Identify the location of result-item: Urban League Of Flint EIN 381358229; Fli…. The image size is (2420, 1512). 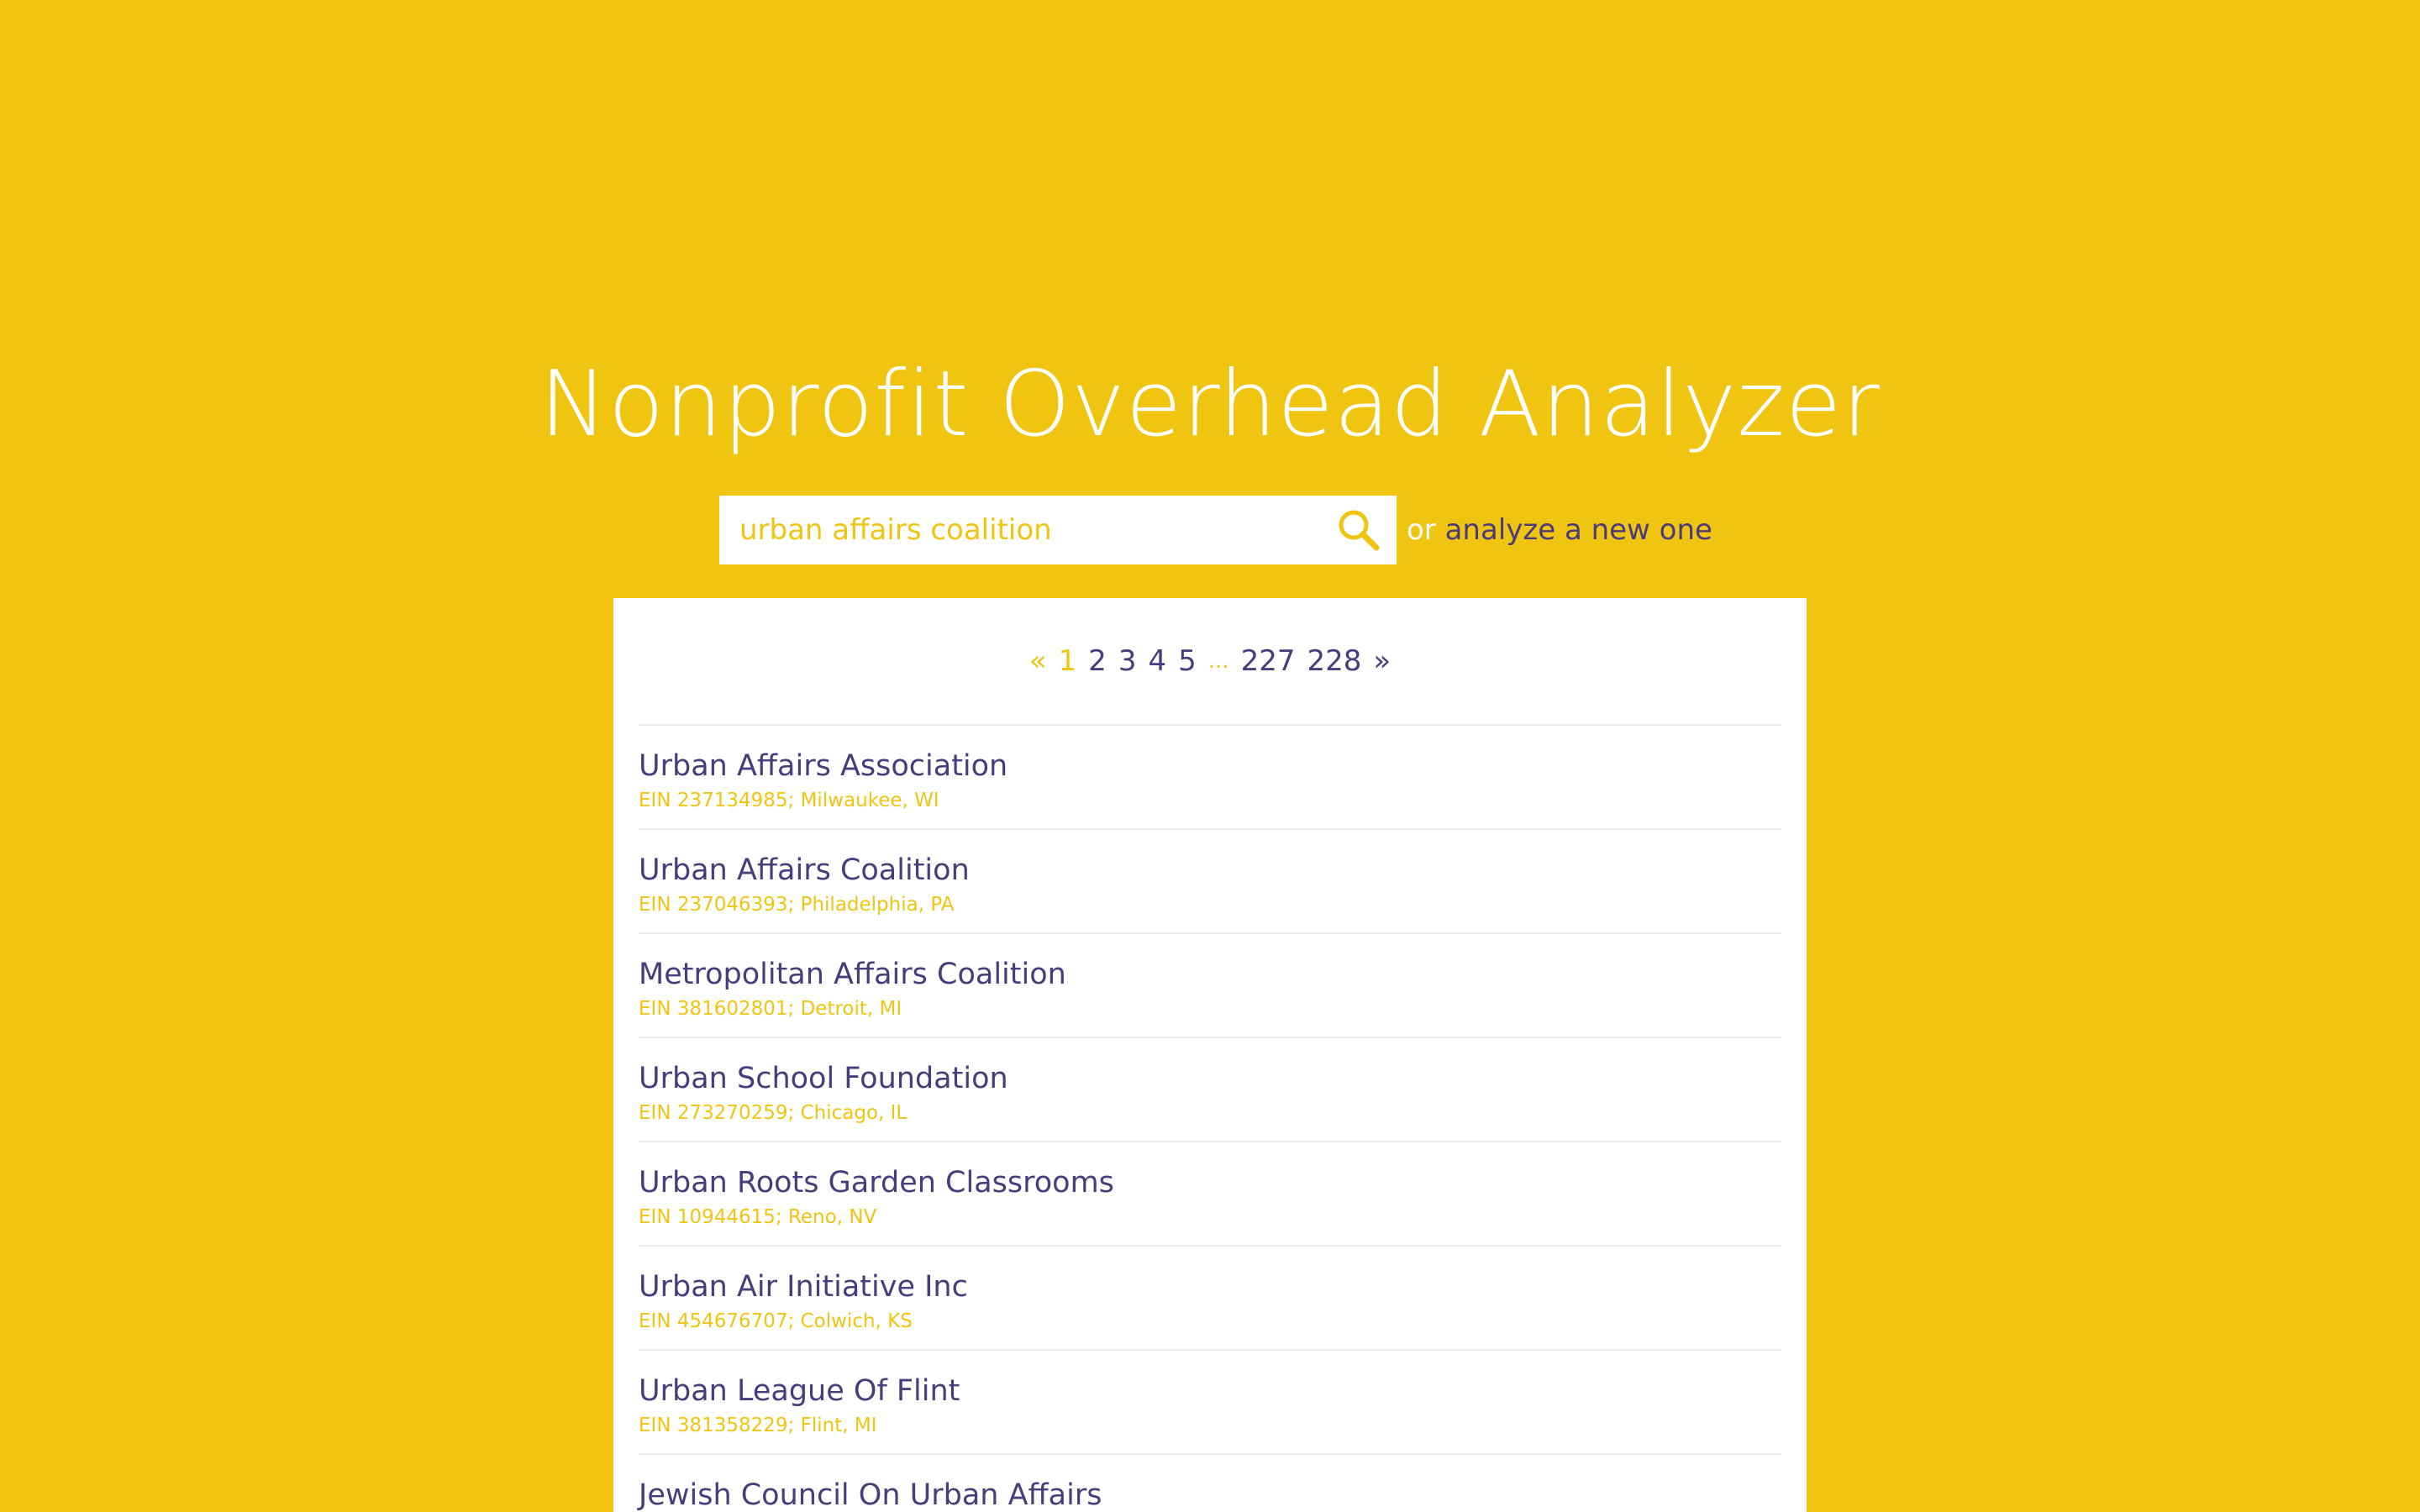
(1210, 1403).